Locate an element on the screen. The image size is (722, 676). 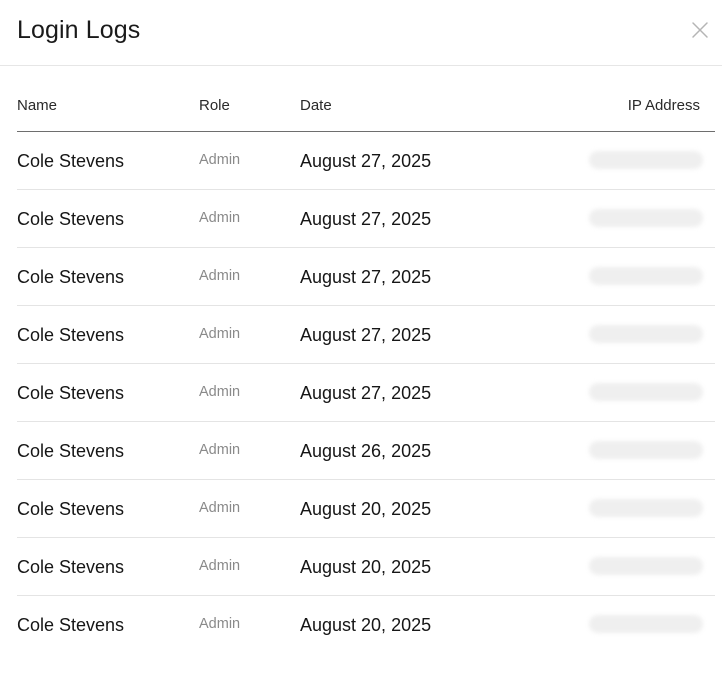
close-icon is located at coordinates (700, 30).